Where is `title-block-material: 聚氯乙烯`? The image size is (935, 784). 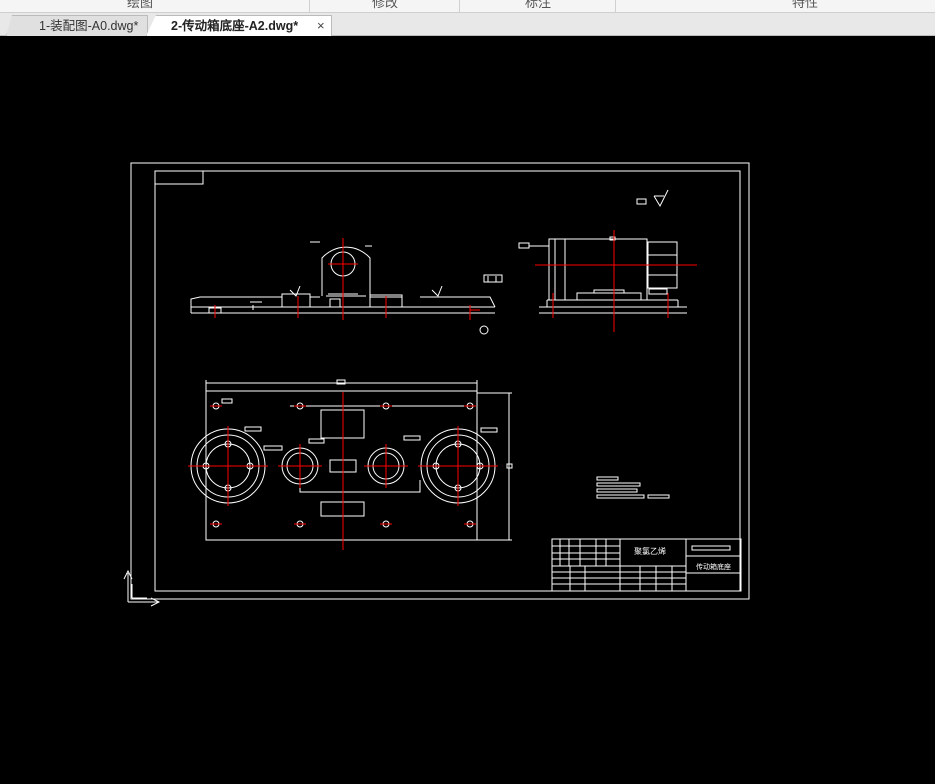 title-block-material: 聚氯乙烯 is located at coordinates (650, 551).